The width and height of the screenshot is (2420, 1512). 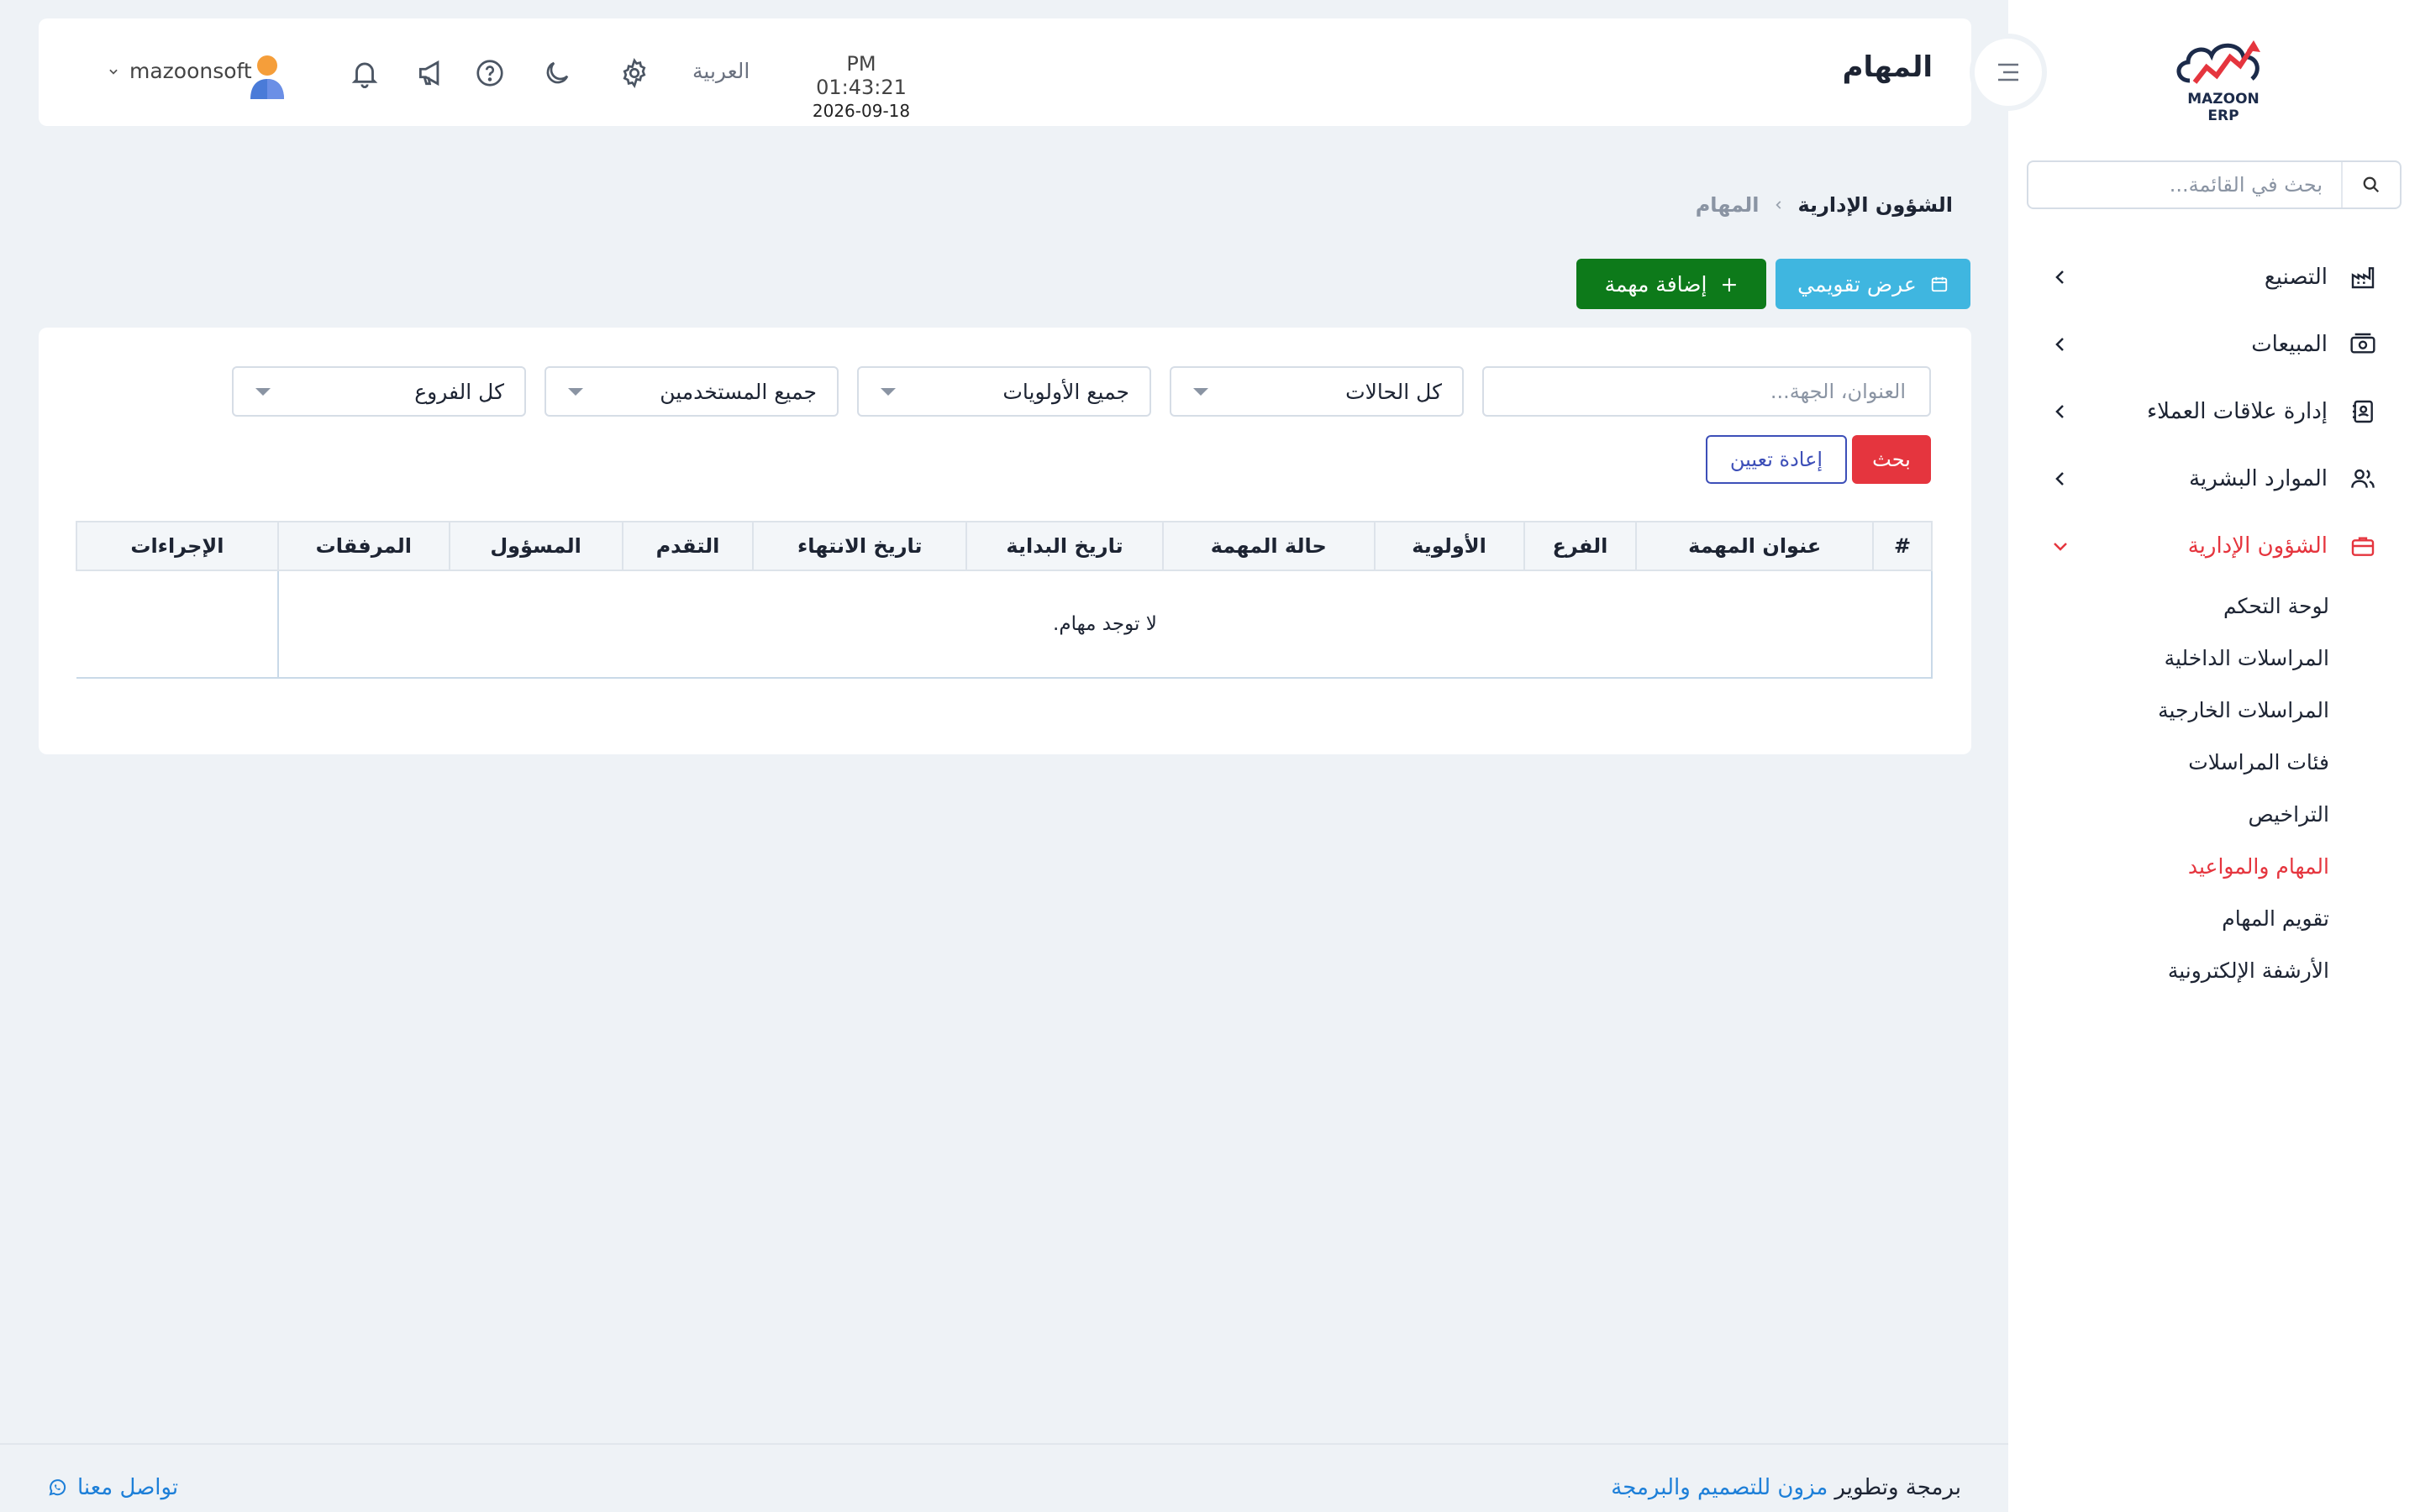 What do you see at coordinates (1707, 391) in the screenshot?
I see `title-filter-input` at bounding box center [1707, 391].